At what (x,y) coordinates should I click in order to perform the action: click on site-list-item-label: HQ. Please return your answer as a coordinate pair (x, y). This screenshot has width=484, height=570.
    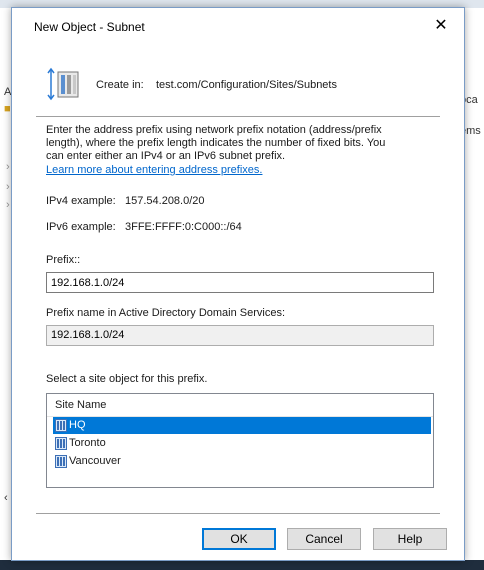
    Looking at the image, I should click on (77, 425).